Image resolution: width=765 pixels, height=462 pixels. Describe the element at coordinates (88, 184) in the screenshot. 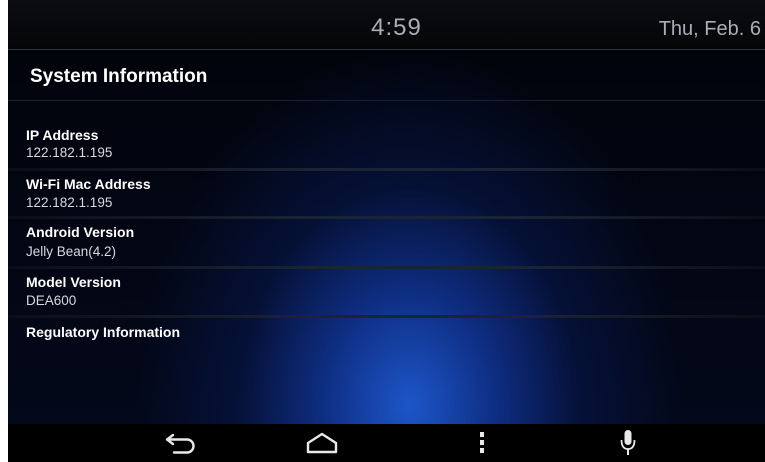

I see `list-item-label: Wi-Fi Mac Address` at that location.